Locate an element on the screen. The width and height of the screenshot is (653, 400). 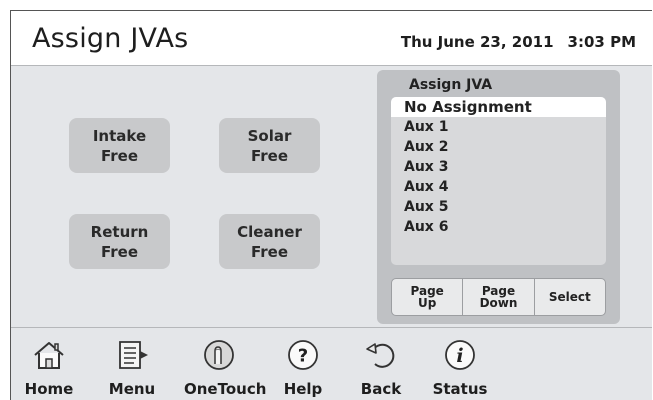
select-label: Select is located at coordinates (569, 297).